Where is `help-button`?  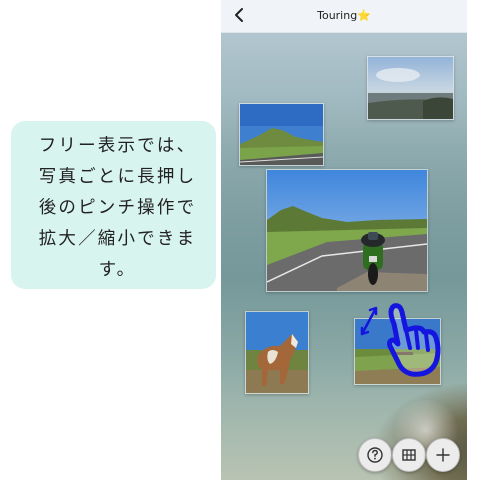
help-button is located at coordinates (375, 455).